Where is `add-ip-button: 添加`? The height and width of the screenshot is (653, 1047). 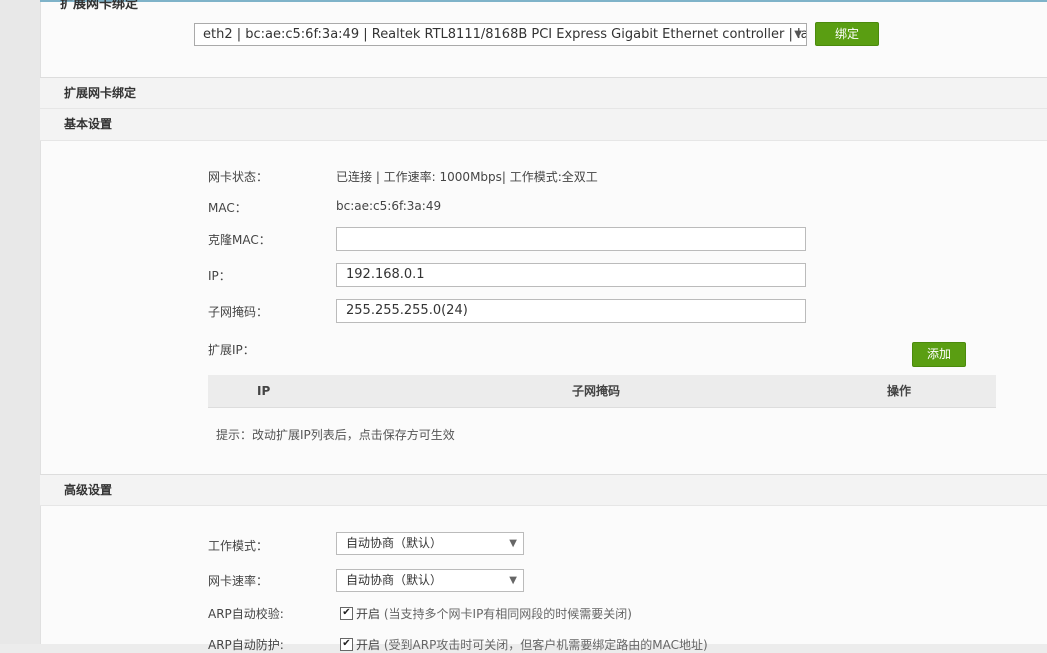
add-ip-button: 添加 is located at coordinates (939, 354).